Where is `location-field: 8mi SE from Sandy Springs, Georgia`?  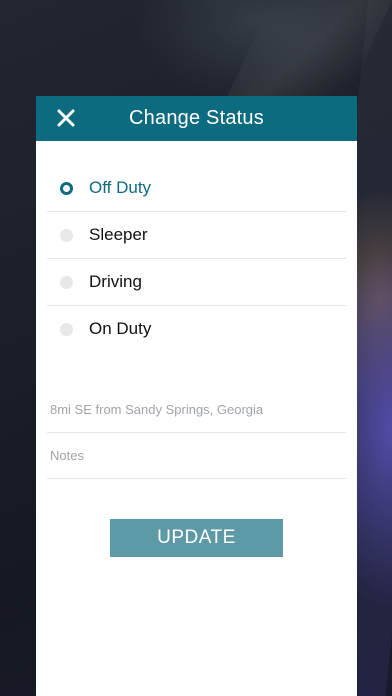 location-field: 8mi SE from Sandy Springs, Georgia is located at coordinates (196, 410).